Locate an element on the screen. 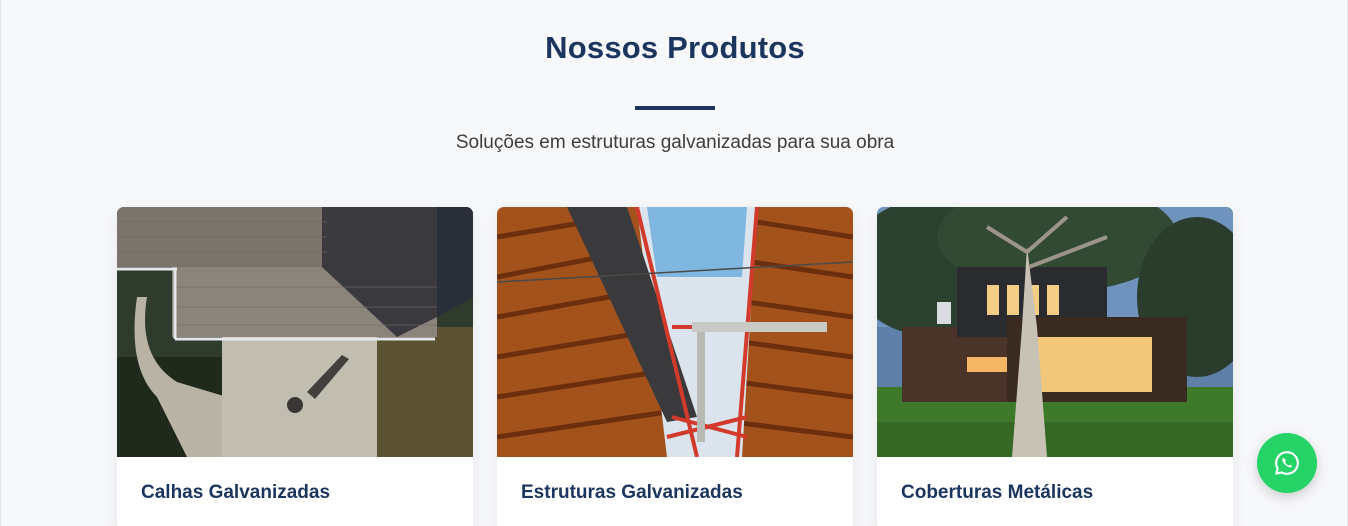 This screenshot has height=526, width=1348. whatsapp-icon is located at coordinates (1287, 463).